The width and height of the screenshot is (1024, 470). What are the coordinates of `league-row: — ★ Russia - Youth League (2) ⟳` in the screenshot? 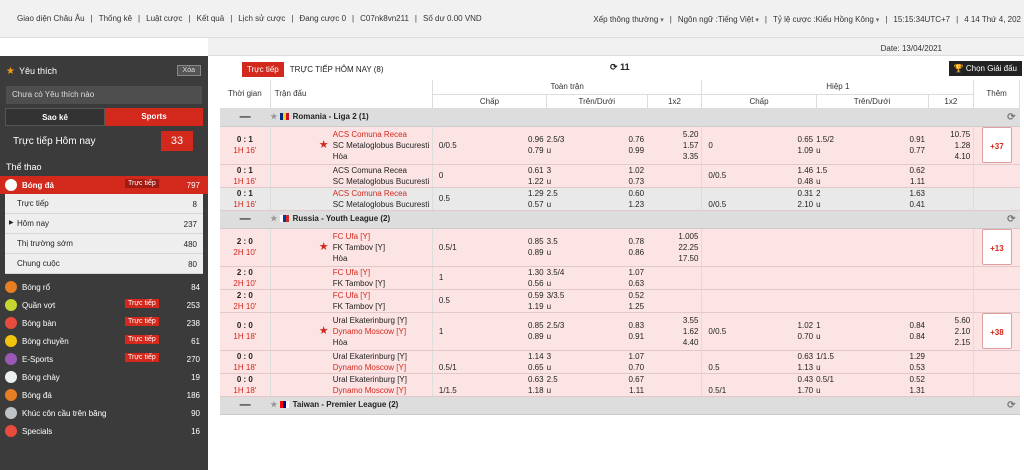 It's located at (620, 219).